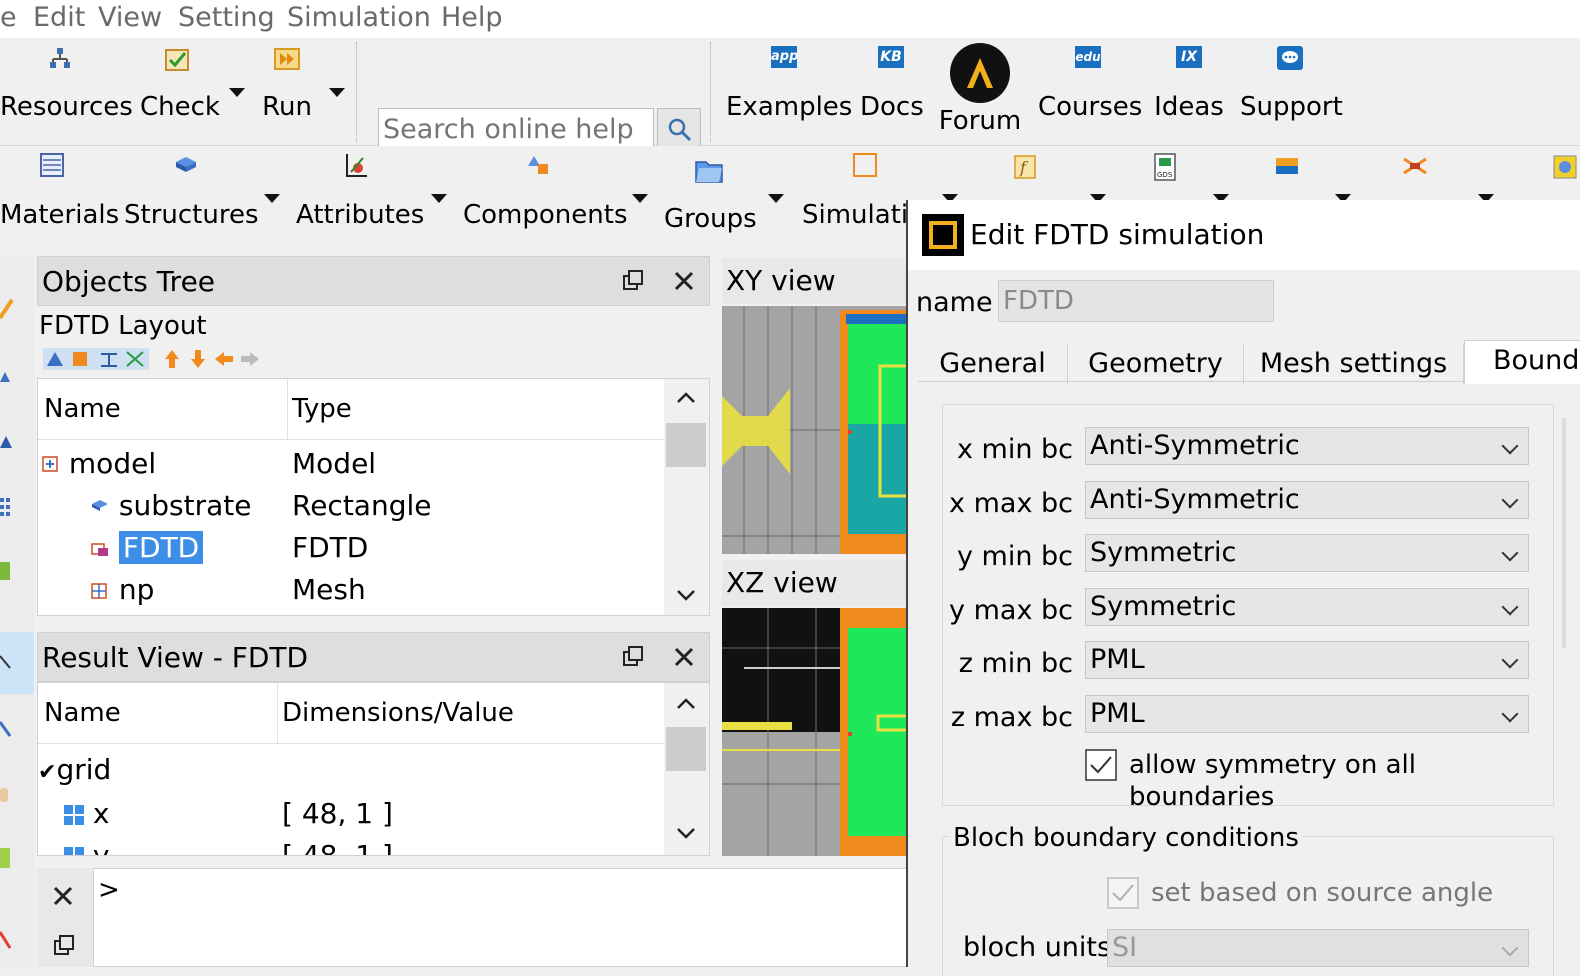 The height and width of the screenshot is (976, 1580). I want to click on gds-import-icon: GDS, so click(1165, 167).